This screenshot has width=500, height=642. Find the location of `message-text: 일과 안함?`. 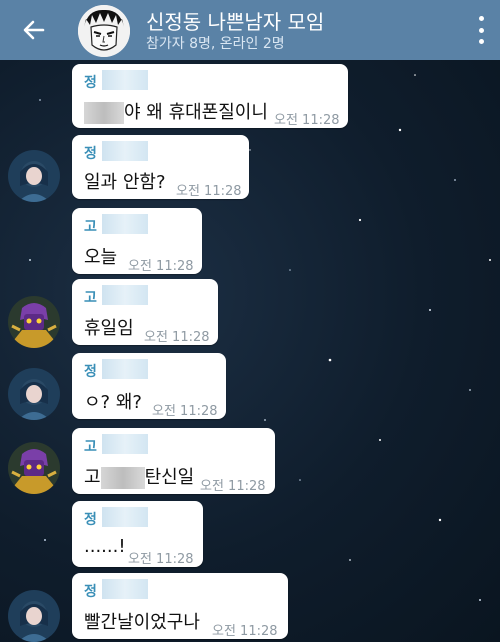

message-text: 일과 안함? is located at coordinates (125, 182).